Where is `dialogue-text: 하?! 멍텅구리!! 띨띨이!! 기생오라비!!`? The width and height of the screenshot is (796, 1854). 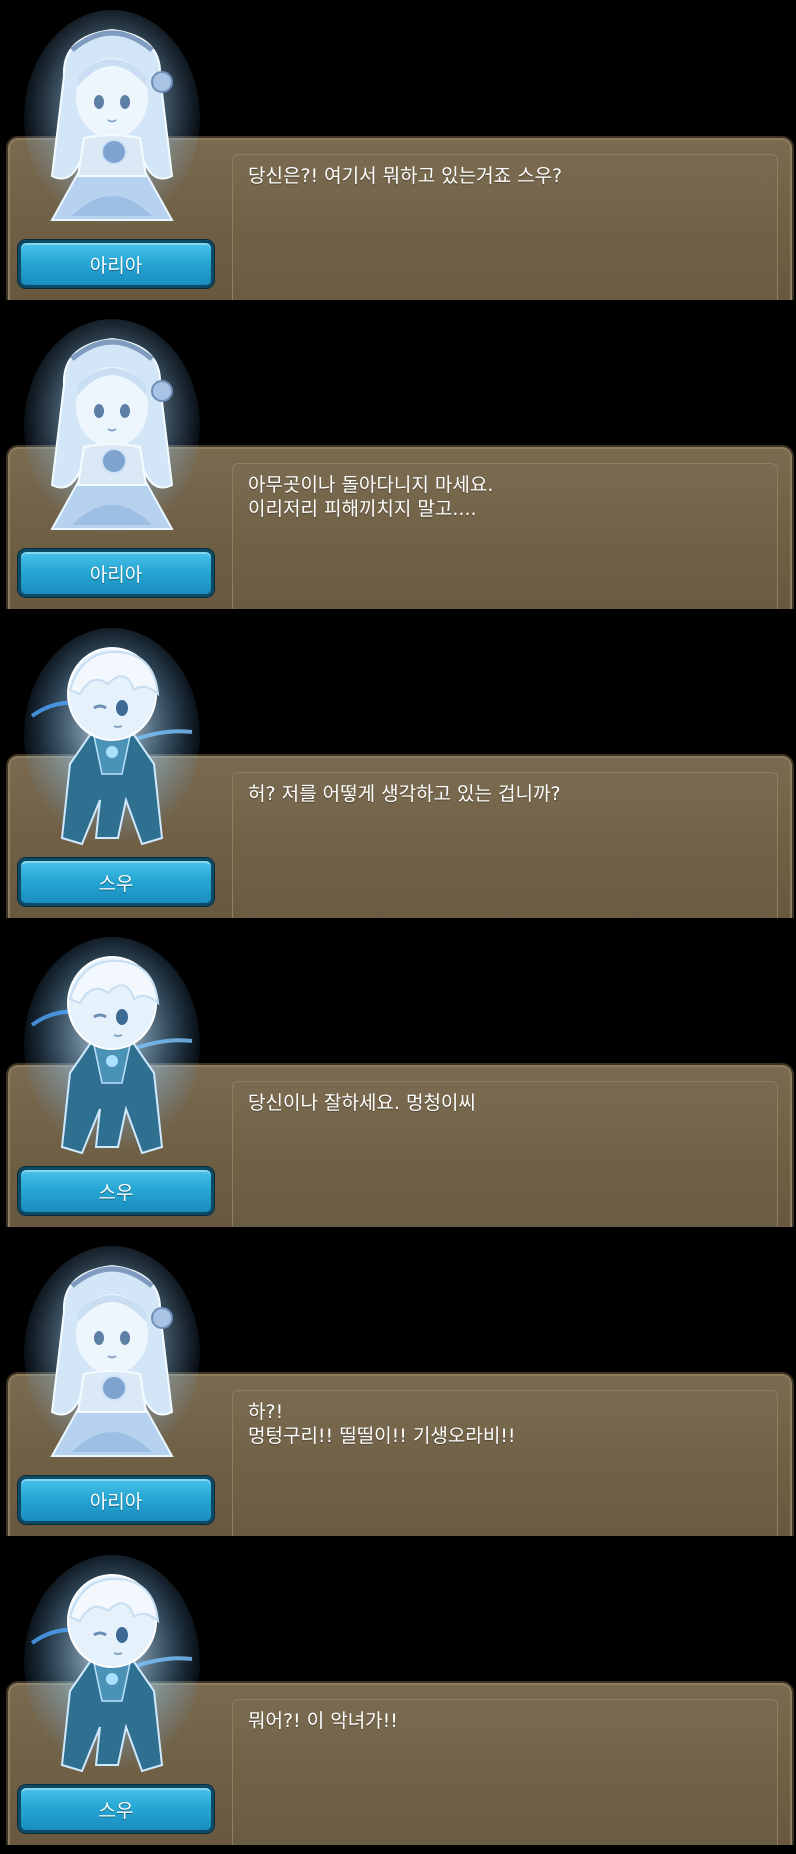
dialogue-text: 하?! 멍텅구리!! 띨띨이!! 기생오라비!! is located at coordinates (382, 1424).